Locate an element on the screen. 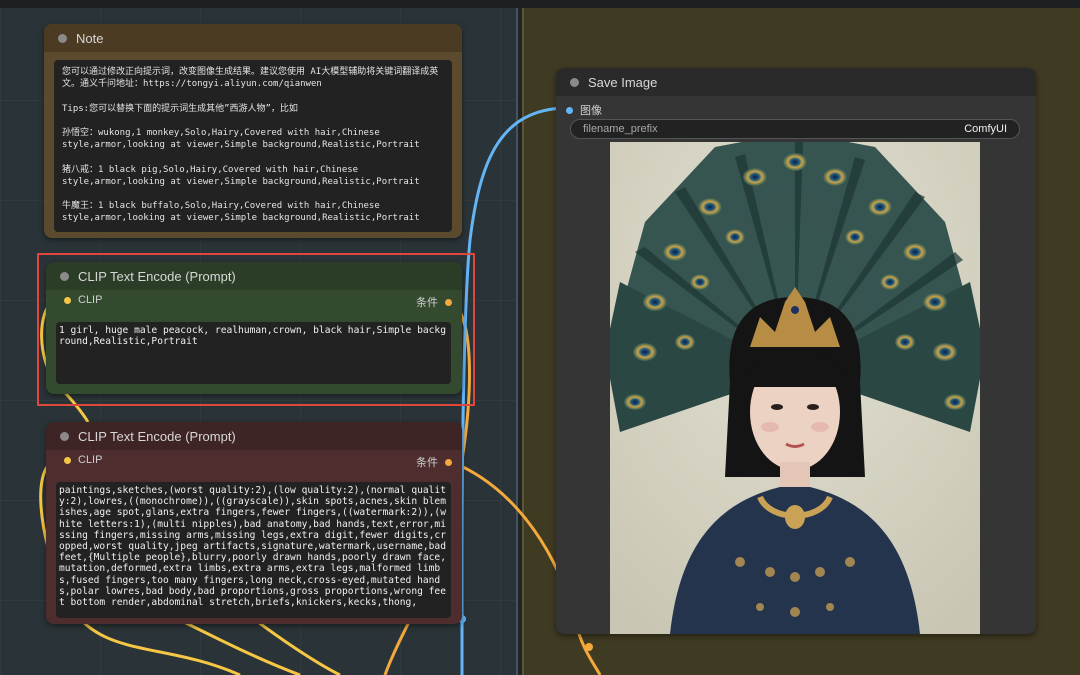  clip-negative-input: CLIP is located at coordinates (83, 460).